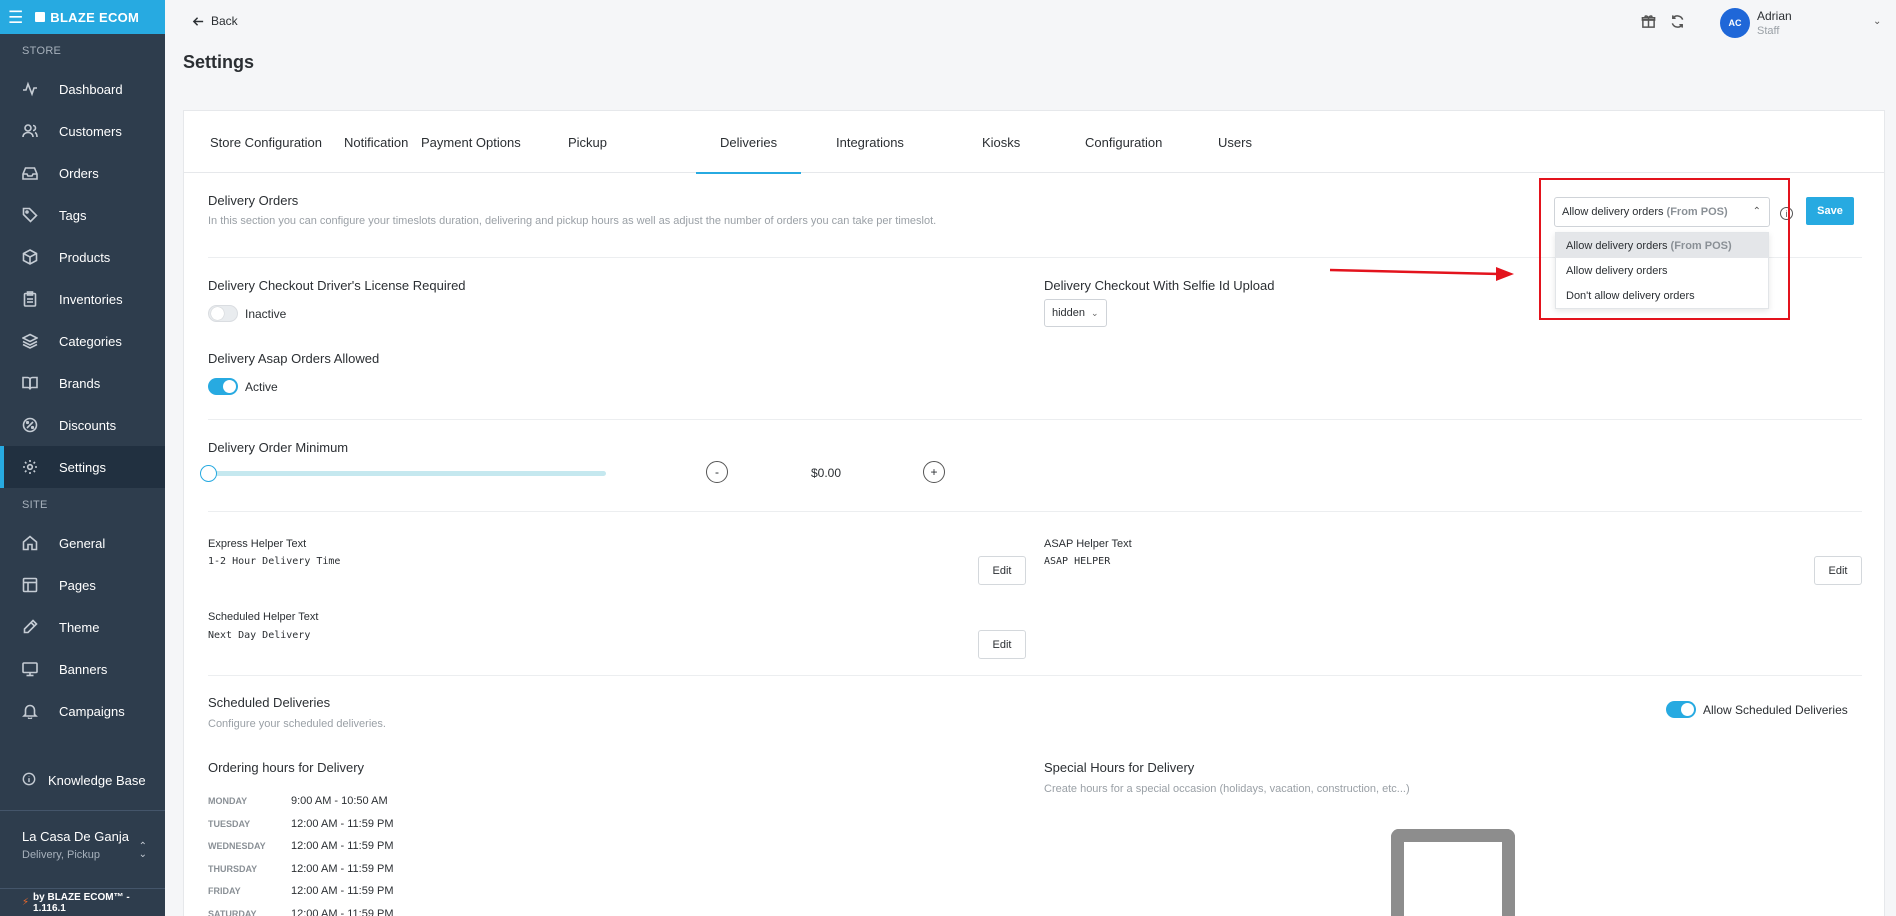 Image resolution: width=1896 pixels, height=916 pixels. What do you see at coordinates (587, 142) in the screenshot?
I see `tab-pickup: Pickup` at bounding box center [587, 142].